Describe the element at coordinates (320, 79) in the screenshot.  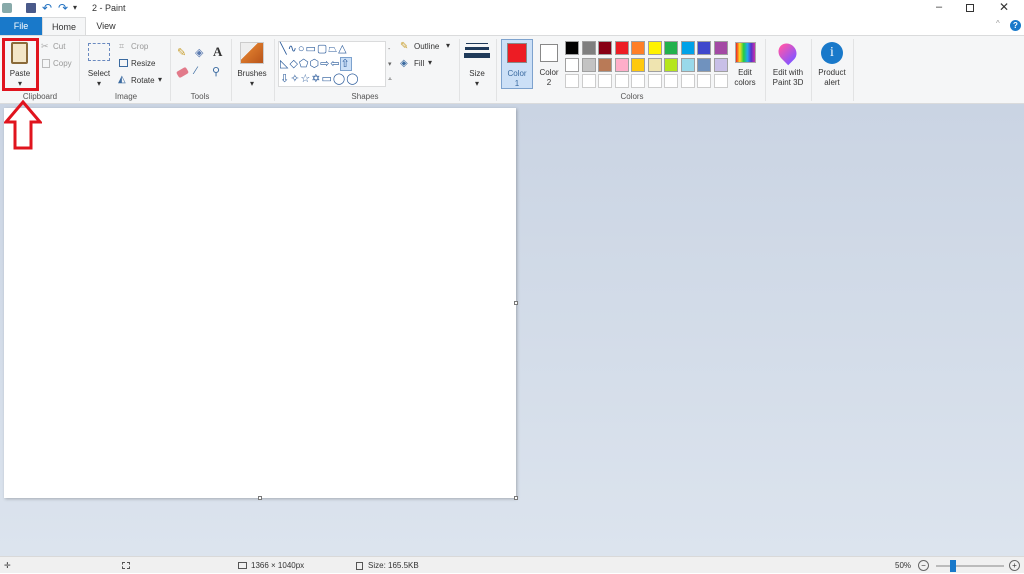
I see `shapes-row: ⇩✧☆✡▭◯◯` at that location.